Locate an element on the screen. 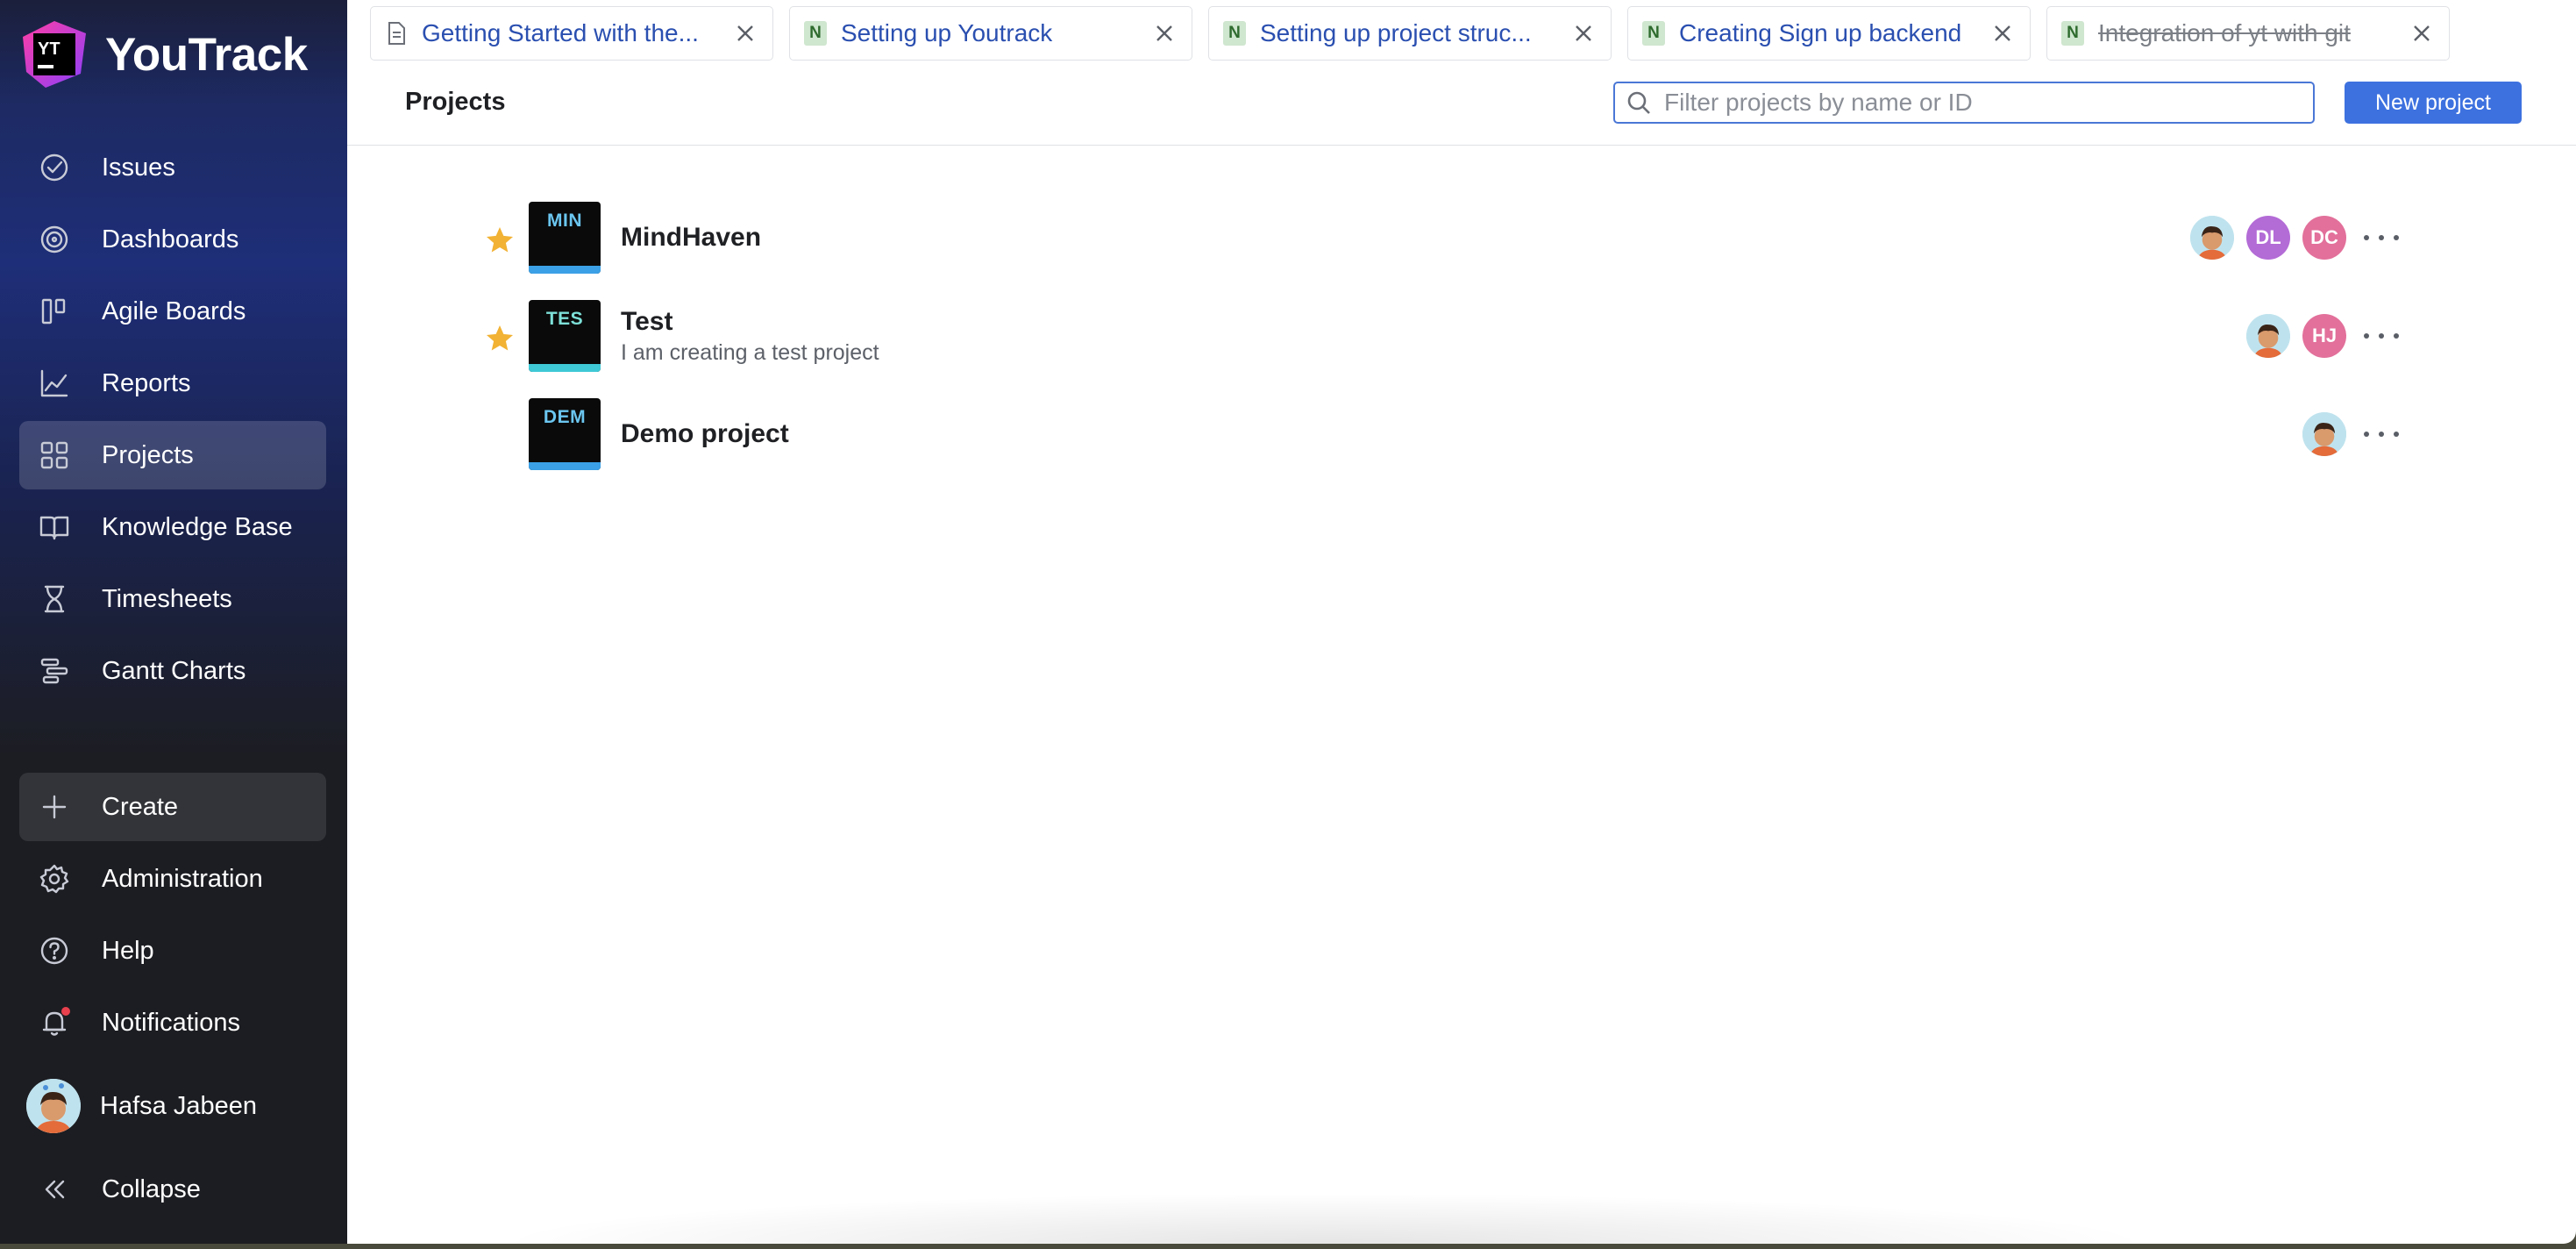 Image resolution: width=2576 pixels, height=1249 pixels. project-code: MIN is located at coordinates (564, 221).